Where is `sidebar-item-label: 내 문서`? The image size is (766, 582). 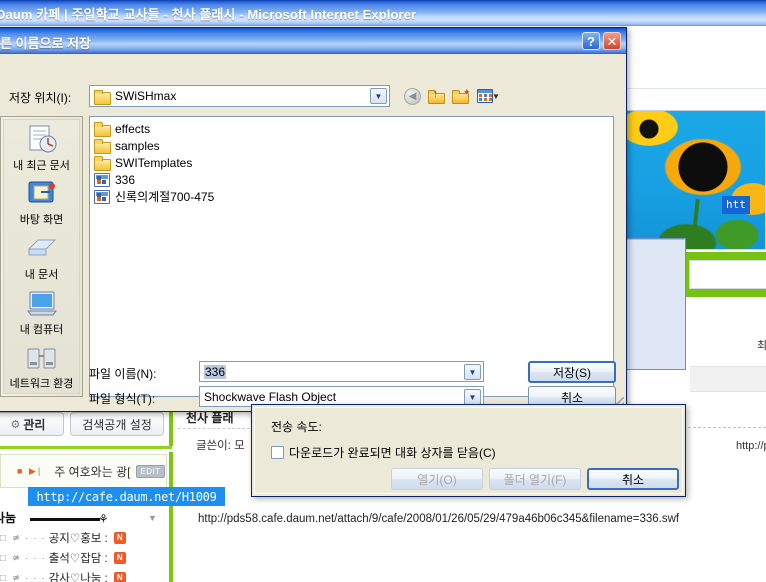
sidebar-item-label: 내 문서 is located at coordinates (41, 275).